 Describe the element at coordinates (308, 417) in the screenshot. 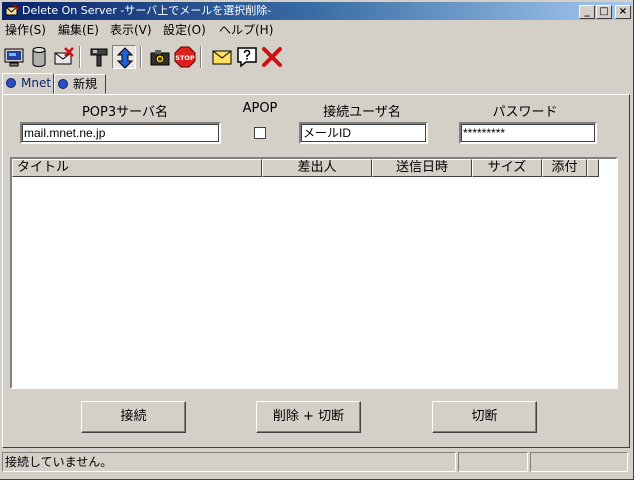

I see `delete-disconnect-button: 削除 + 切断` at that location.